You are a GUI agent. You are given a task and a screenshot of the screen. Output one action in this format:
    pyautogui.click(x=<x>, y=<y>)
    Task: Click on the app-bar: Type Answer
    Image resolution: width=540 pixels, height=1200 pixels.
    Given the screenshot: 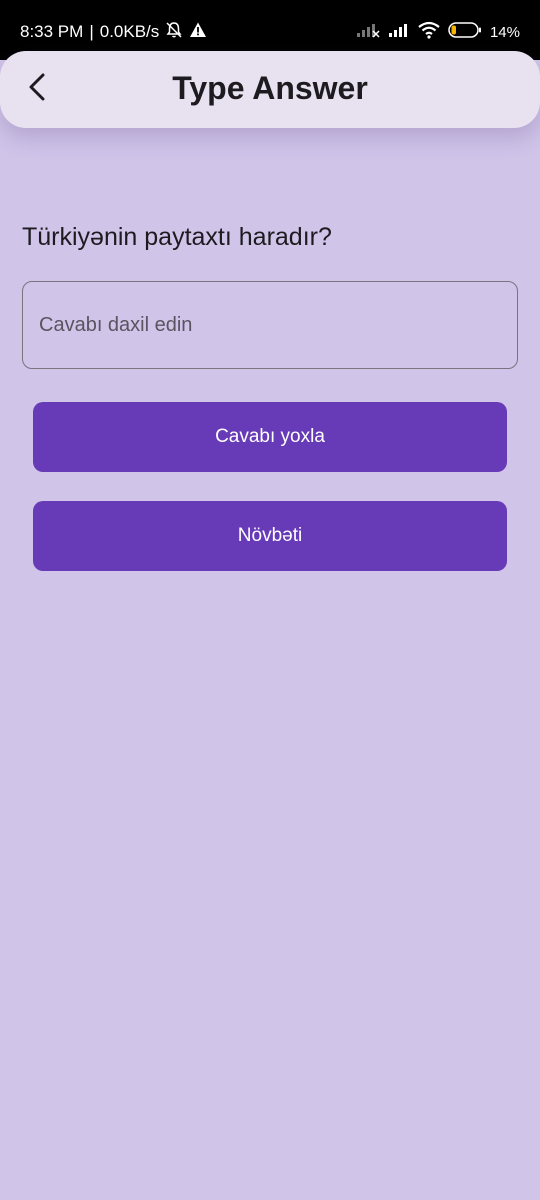 What is the action you would take?
    pyautogui.click(x=270, y=89)
    